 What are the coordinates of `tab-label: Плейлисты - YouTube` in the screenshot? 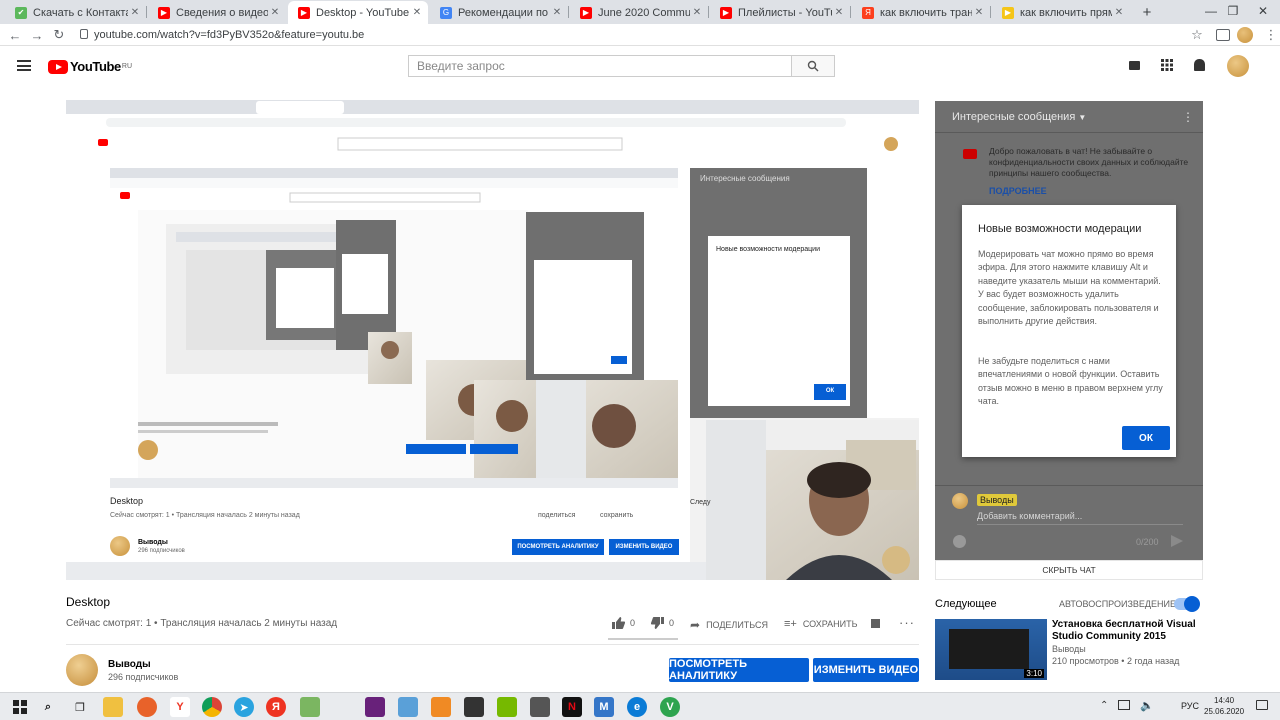 It's located at (785, 12).